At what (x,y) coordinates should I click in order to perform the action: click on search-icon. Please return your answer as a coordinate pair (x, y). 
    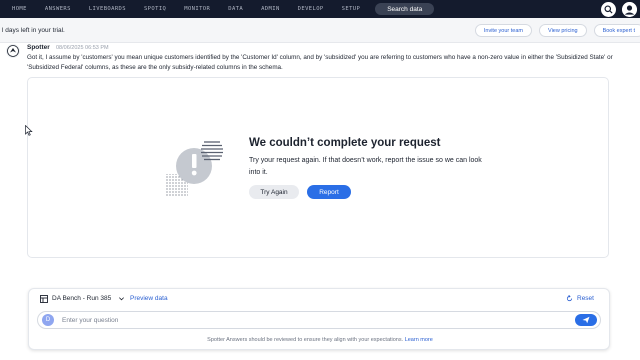
    Looking at the image, I should click on (608, 9).